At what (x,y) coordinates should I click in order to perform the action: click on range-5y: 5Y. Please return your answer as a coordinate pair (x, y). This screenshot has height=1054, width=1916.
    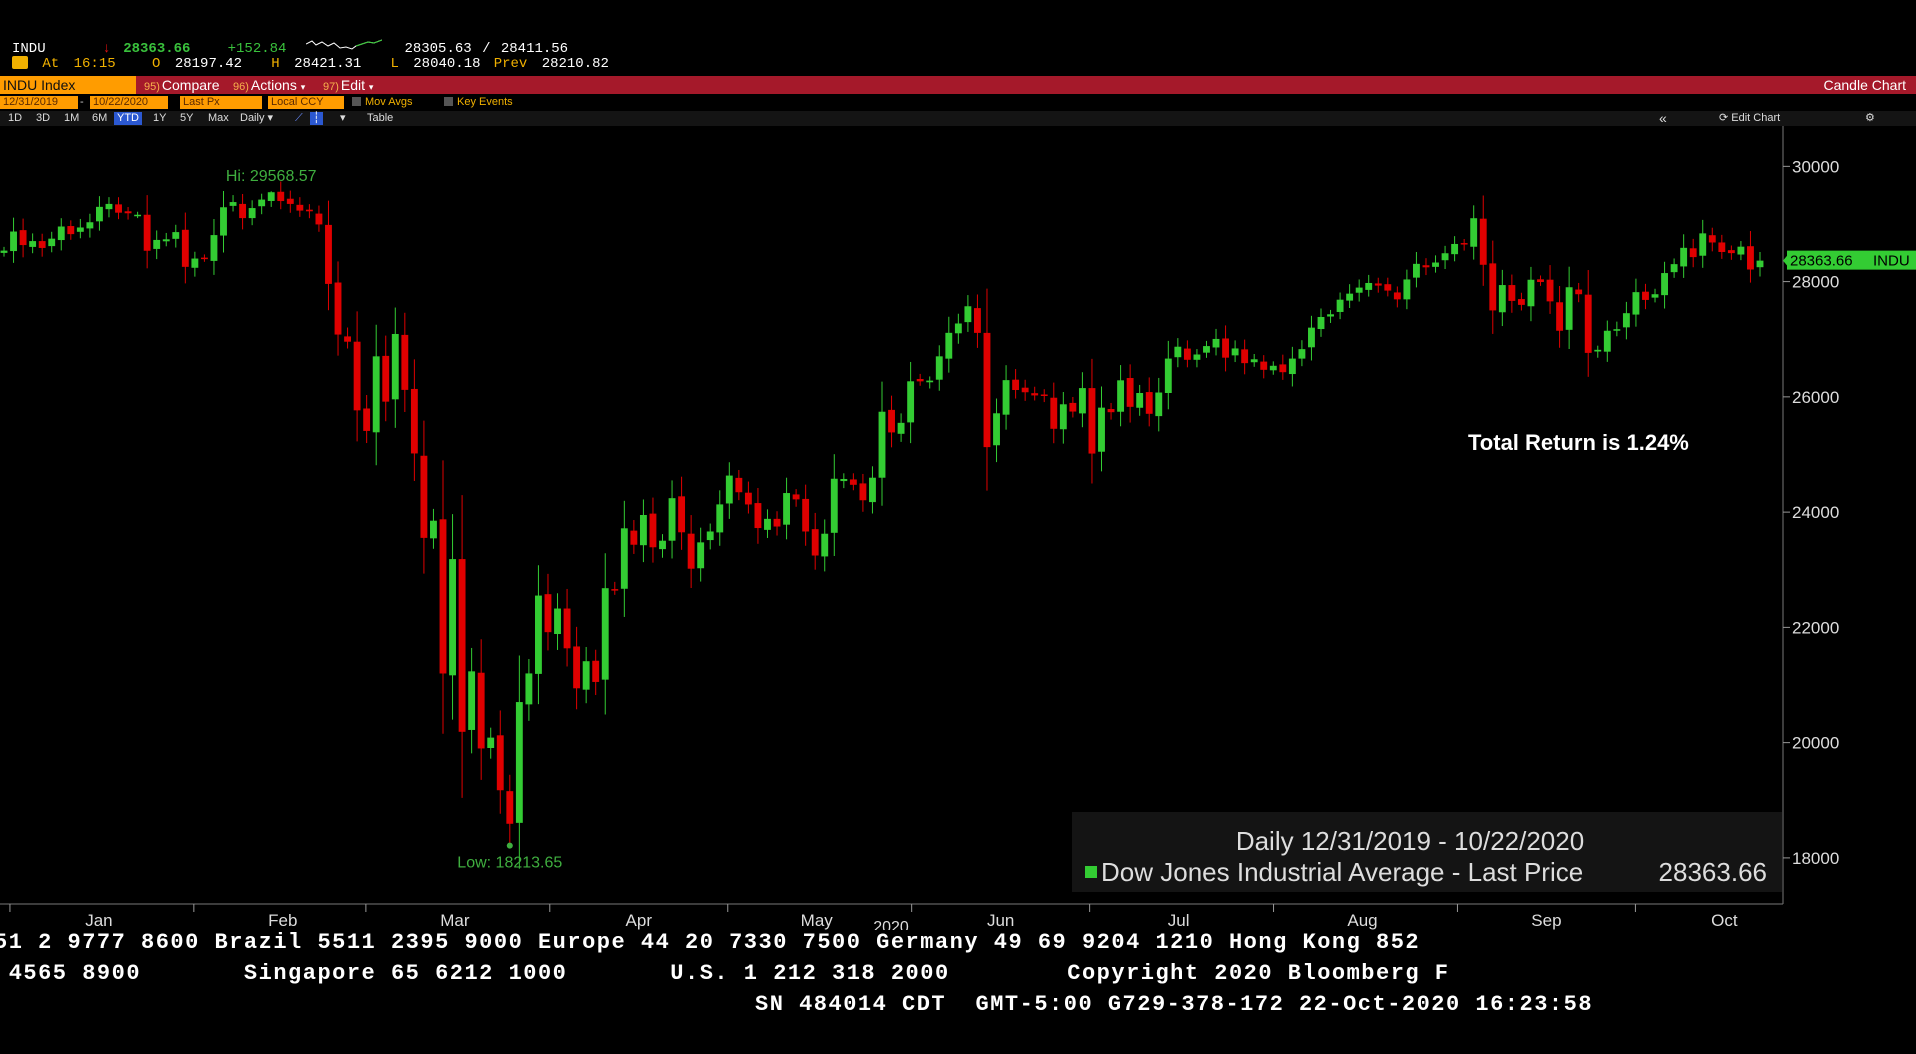
    Looking at the image, I should click on (186, 118).